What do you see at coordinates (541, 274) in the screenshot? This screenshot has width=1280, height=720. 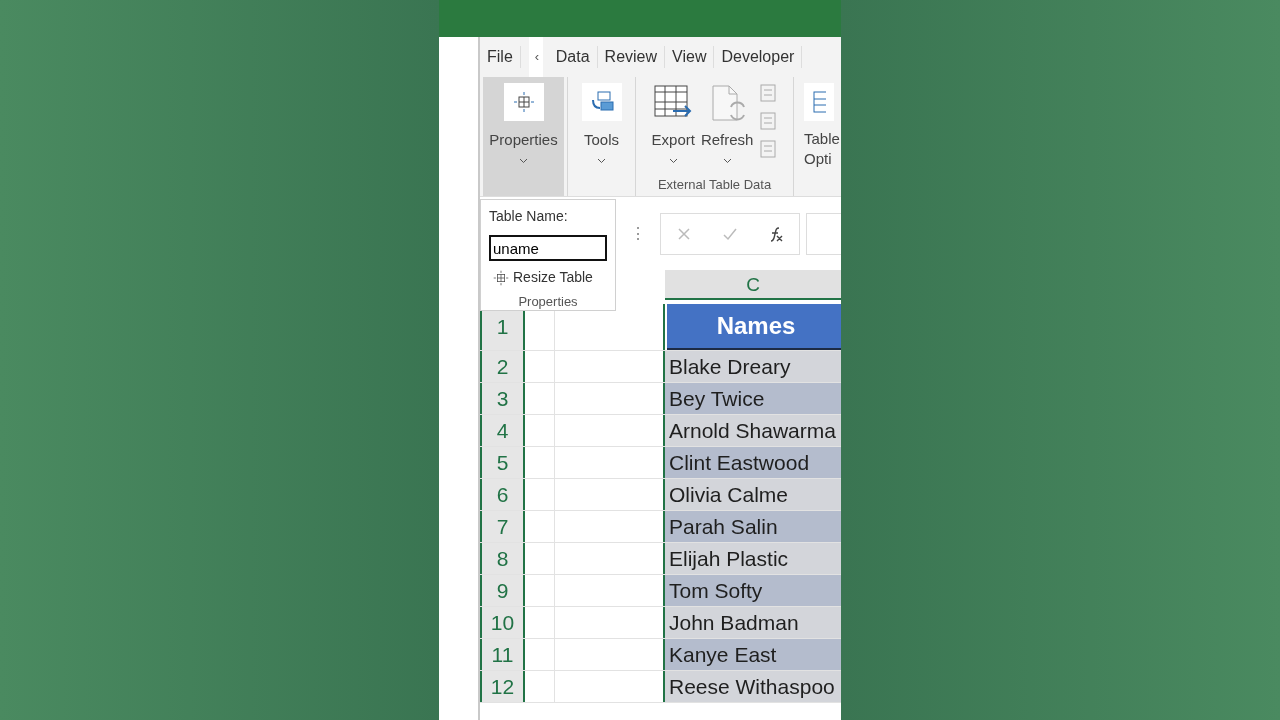 I see `resize-table-button: Resize Table` at bounding box center [541, 274].